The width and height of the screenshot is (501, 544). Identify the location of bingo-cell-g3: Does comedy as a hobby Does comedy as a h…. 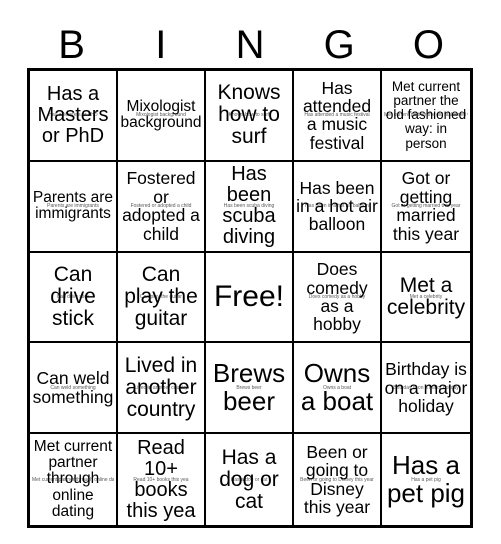
(338, 298).